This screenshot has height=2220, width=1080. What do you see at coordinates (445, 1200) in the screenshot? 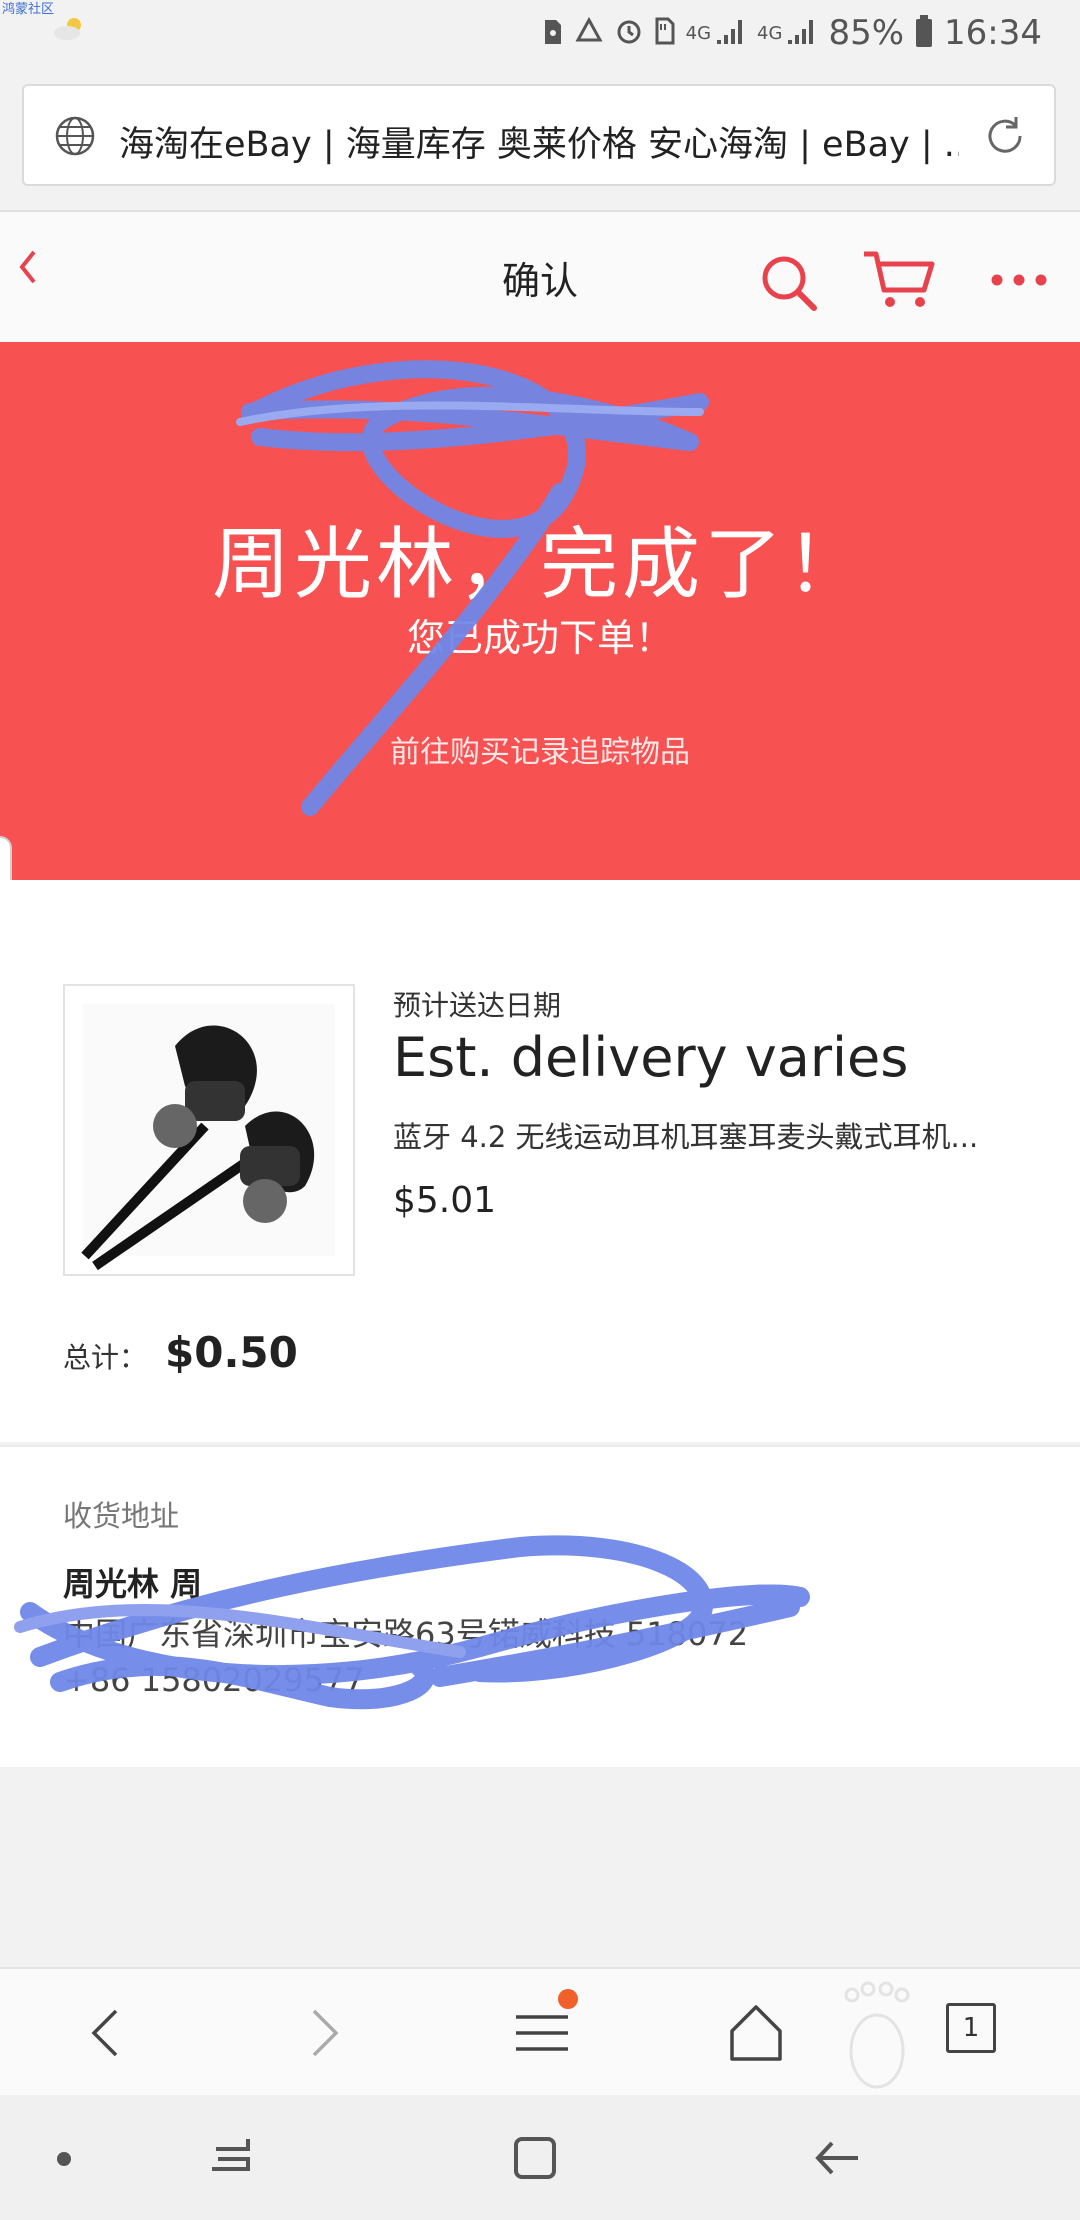
I see `item-price: $5.01` at bounding box center [445, 1200].